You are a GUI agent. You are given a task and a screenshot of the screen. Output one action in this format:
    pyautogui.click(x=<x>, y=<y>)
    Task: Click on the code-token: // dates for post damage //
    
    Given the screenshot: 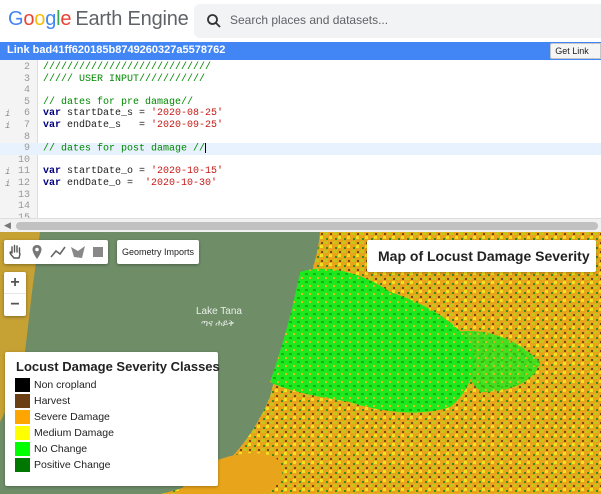 What is the action you would take?
    pyautogui.click(x=124, y=149)
    